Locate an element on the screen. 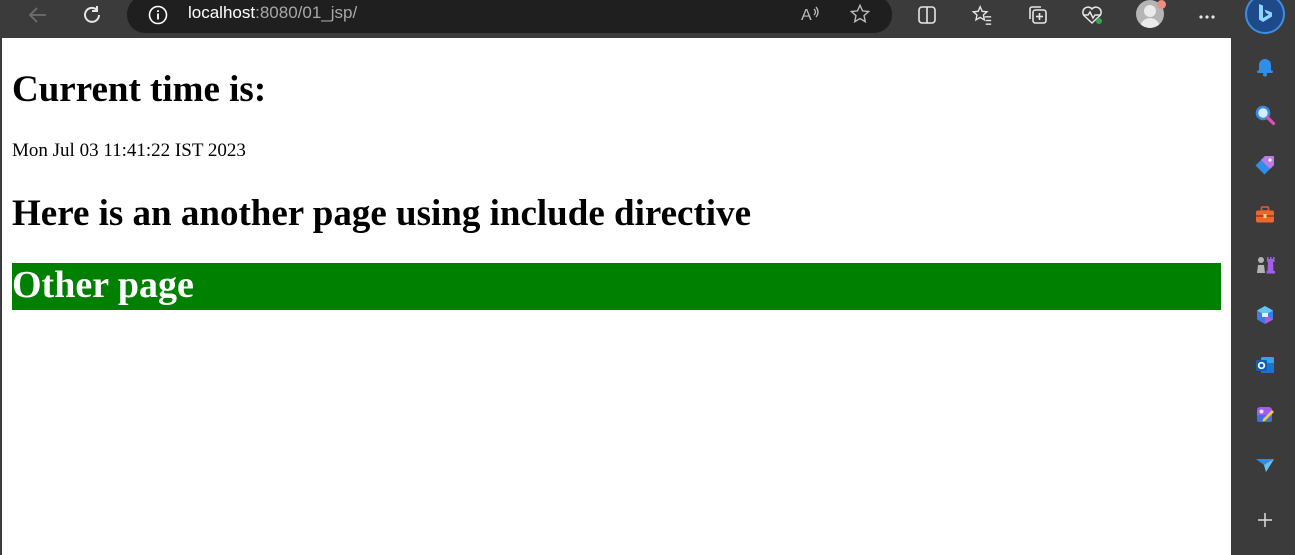 This screenshot has width=1295, height=555. browser-essentials-button is located at coordinates (1092, 15).